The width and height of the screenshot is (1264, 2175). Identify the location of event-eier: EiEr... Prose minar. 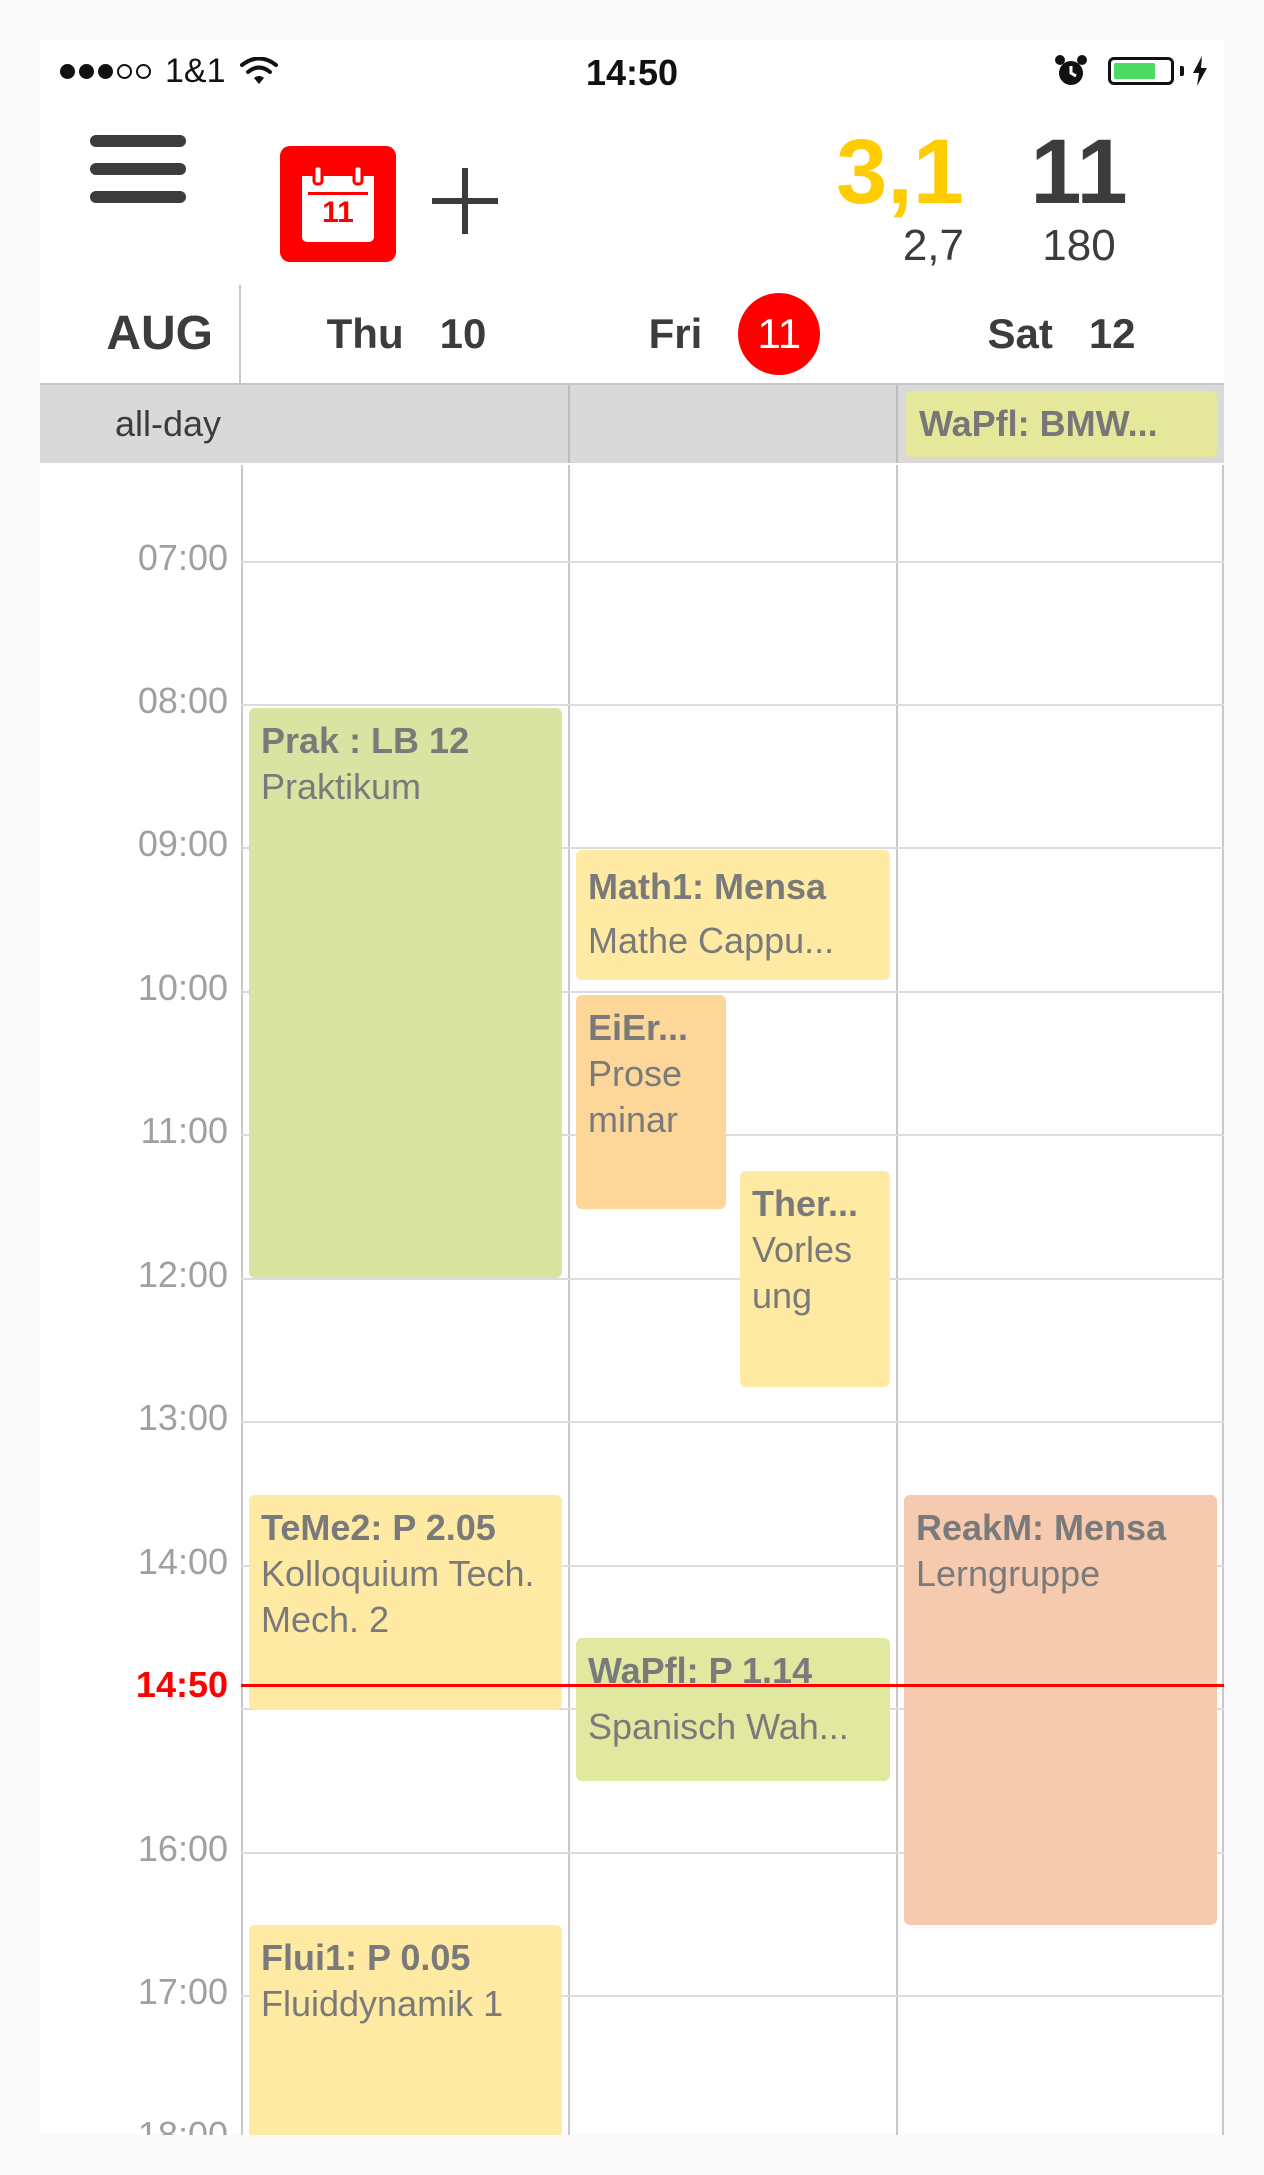
(651, 1102).